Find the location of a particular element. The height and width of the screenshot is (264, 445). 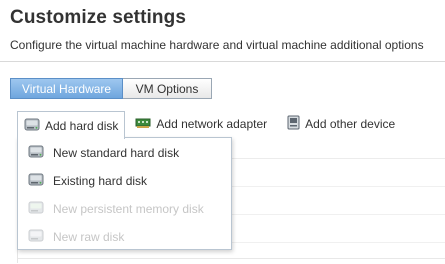

add-other-device-button: Add other device is located at coordinates (341, 124).